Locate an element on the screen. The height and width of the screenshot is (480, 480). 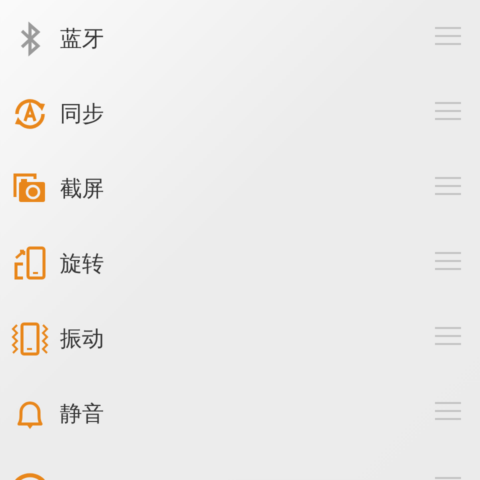
toggle-label: 静音 is located at coordinates (82, 414).